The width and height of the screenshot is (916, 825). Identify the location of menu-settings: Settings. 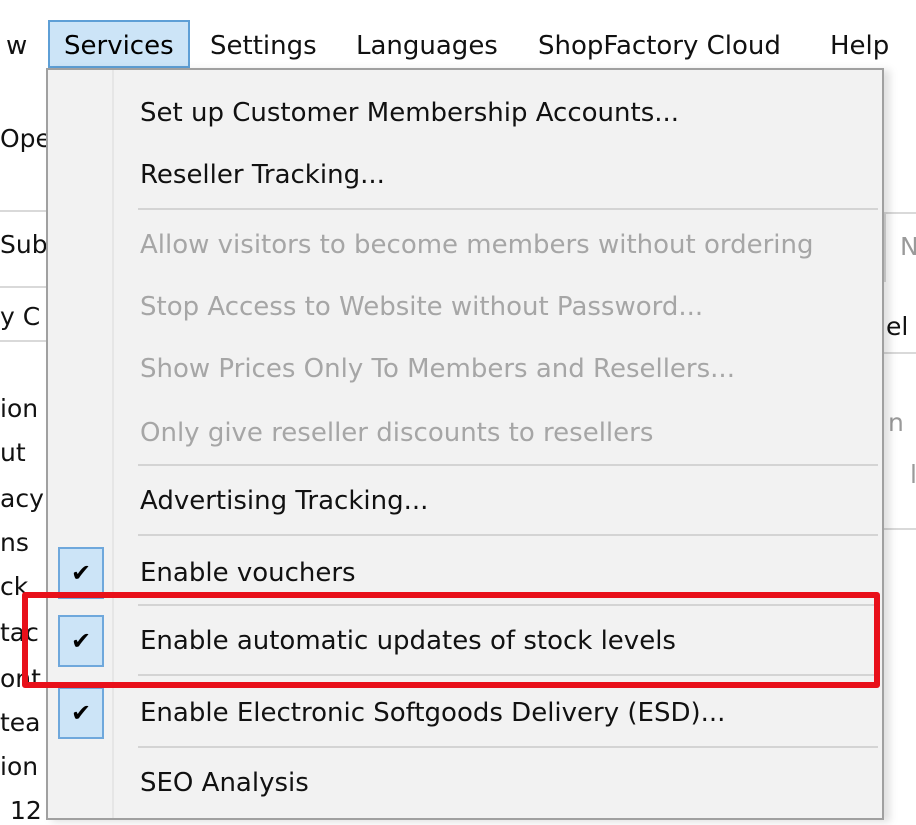
(263, 46).